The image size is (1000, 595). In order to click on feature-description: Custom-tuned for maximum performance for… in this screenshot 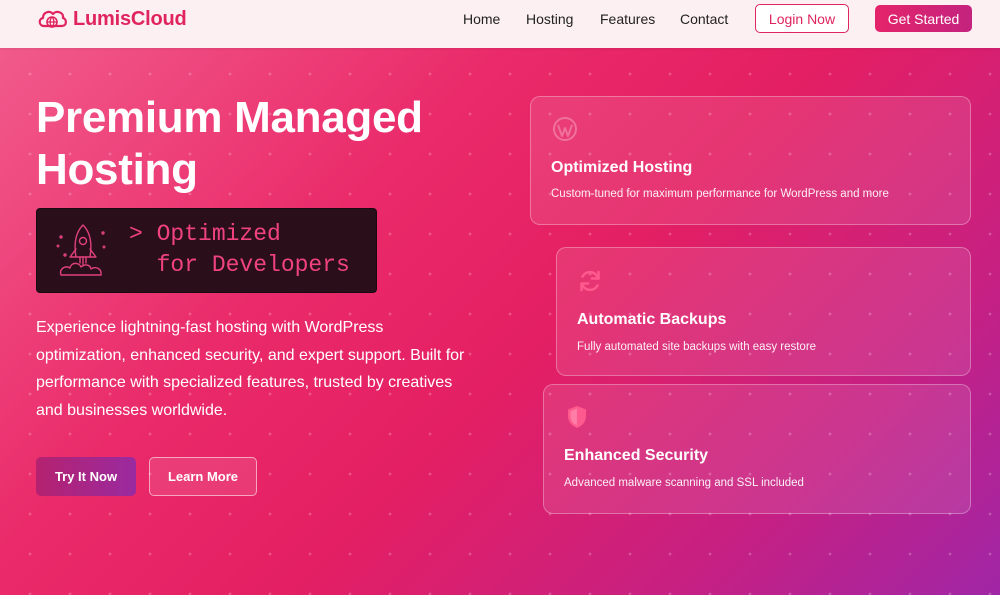, I will do `click(720, 194)`.